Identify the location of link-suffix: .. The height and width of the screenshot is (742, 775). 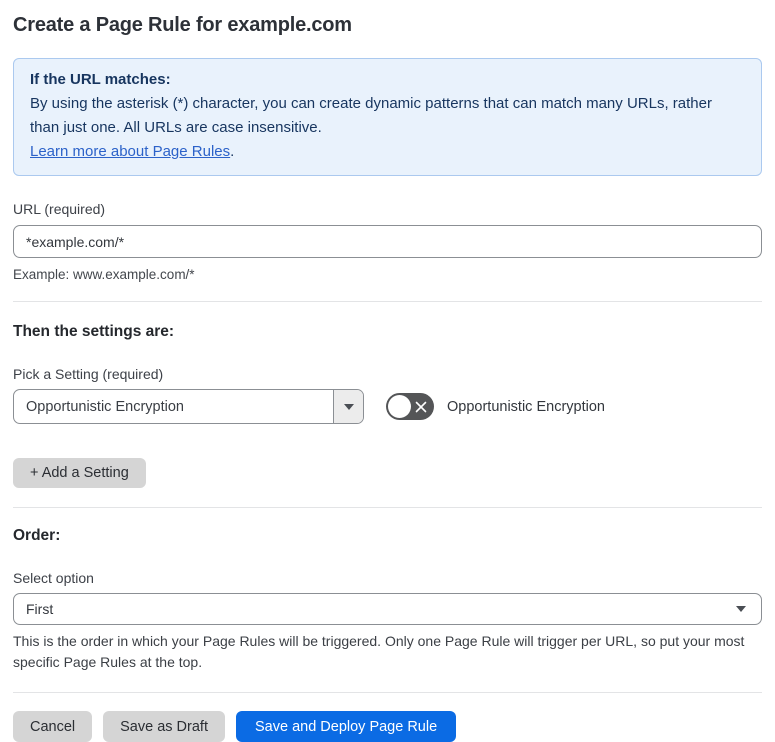
(232, 151).